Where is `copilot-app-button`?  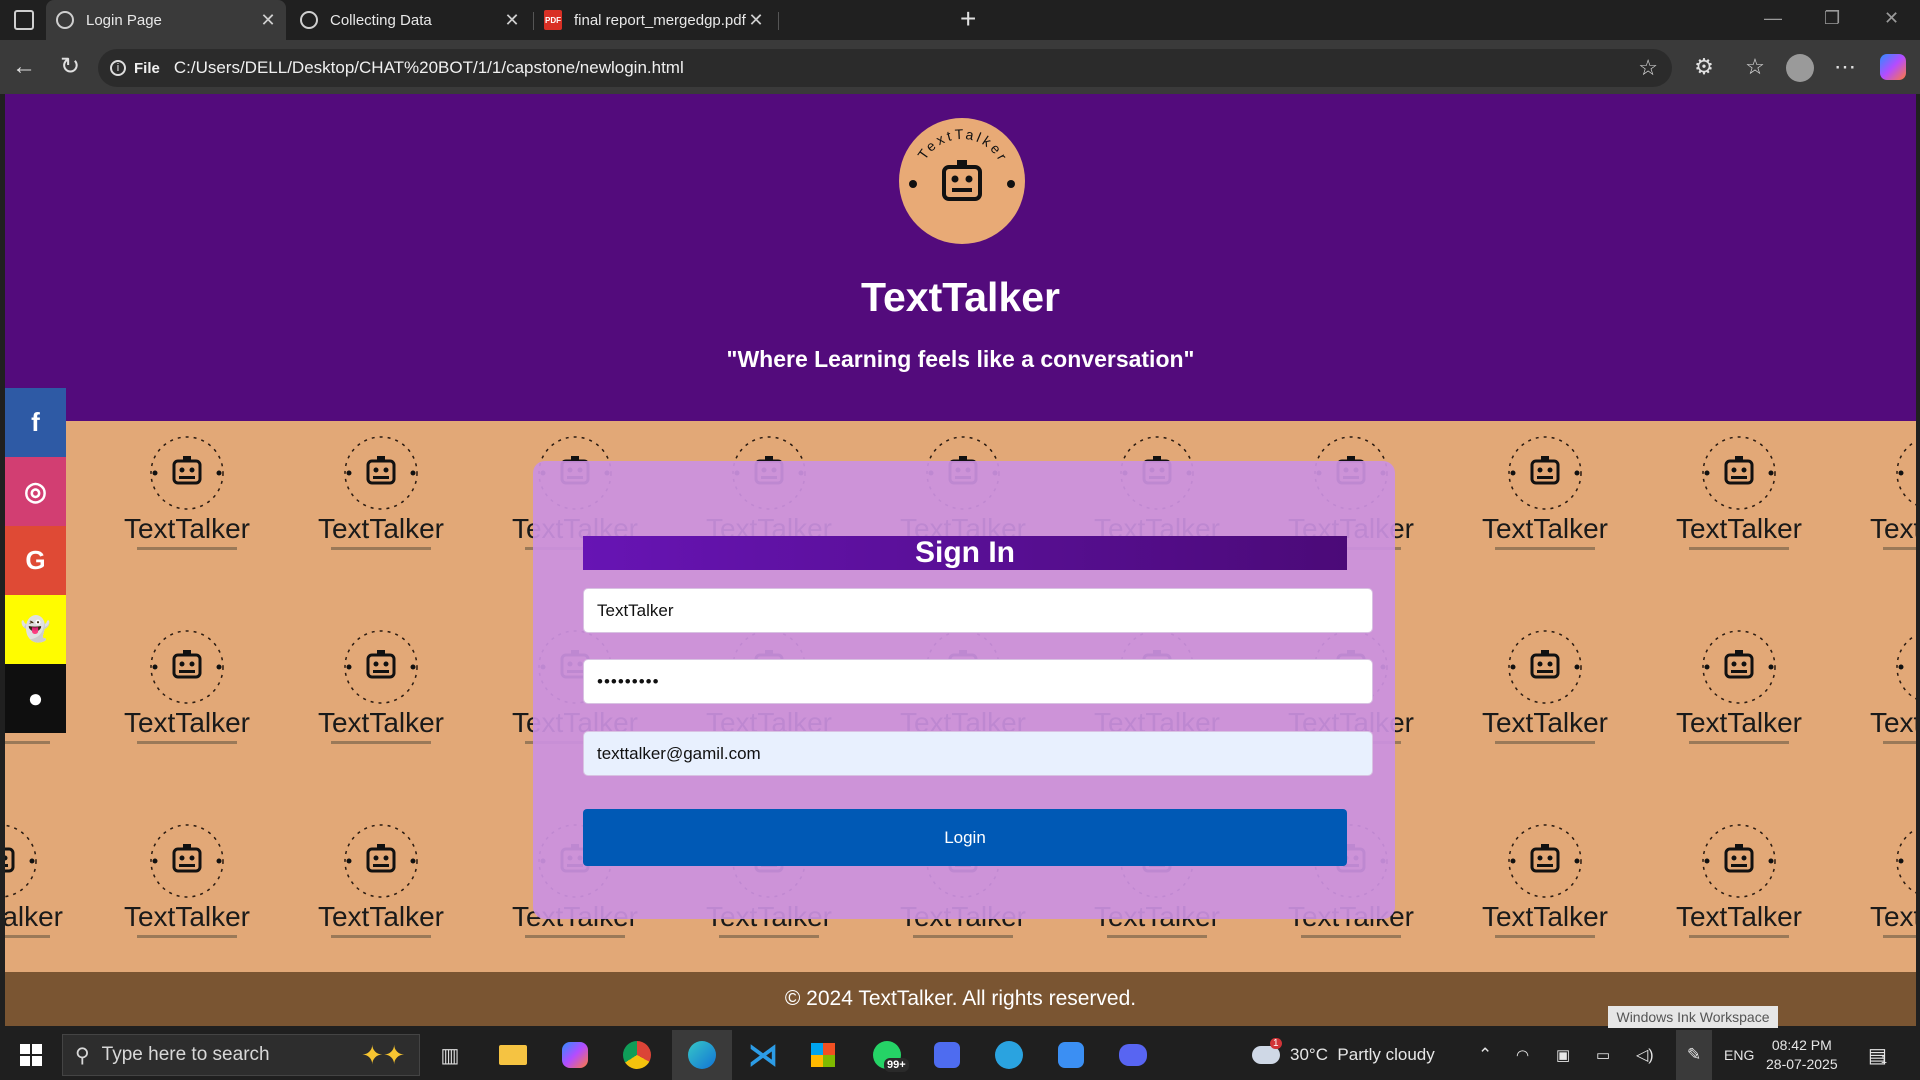
copilot-app-button is located at coordinates (575, 1055).